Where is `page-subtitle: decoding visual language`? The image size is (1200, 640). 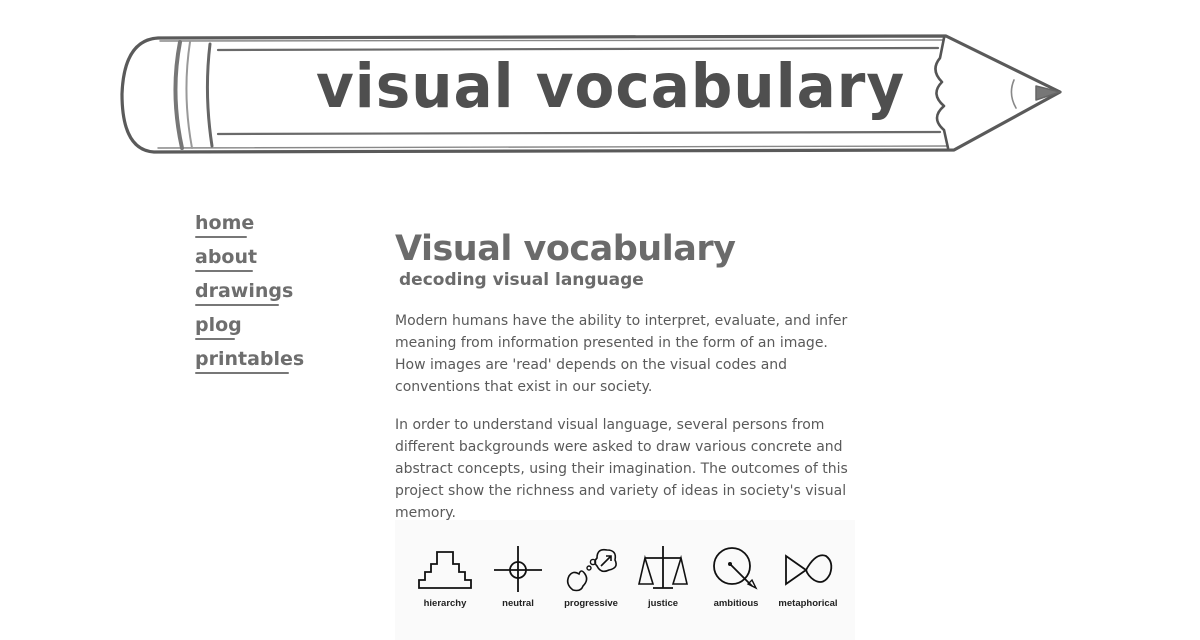 page-subtitle: decoding visual language is located at coordinates (521, 280).